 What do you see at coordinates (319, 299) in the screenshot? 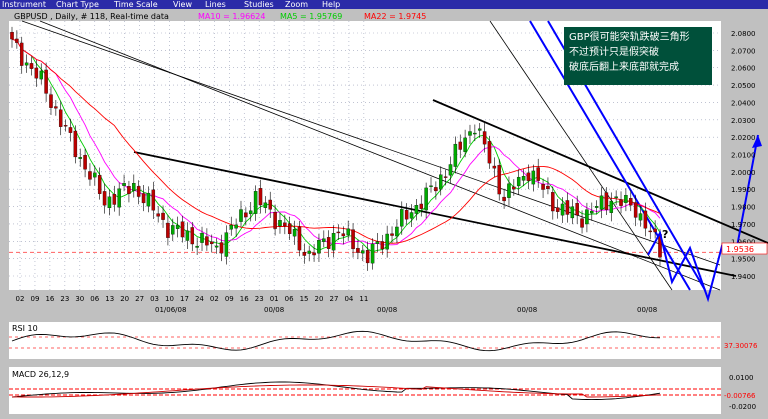
I see `date-tick-label: 20` at bounding box center [319, 299].